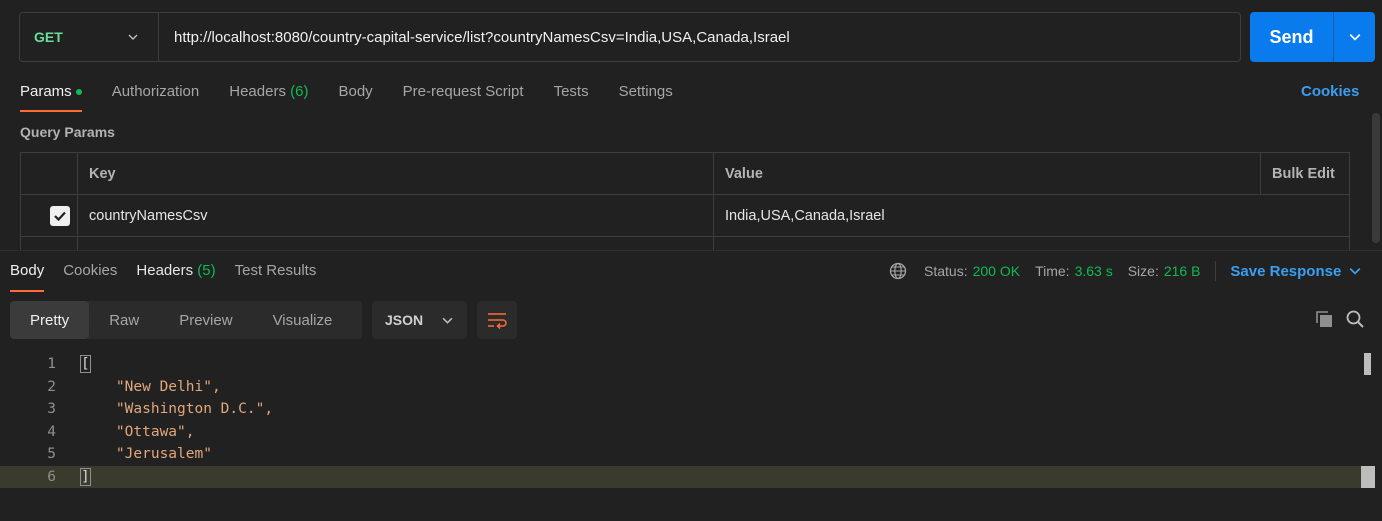 The height and width of the screenshot is (521, 1382). I want to click on param-checkbox, so click(60, 215).